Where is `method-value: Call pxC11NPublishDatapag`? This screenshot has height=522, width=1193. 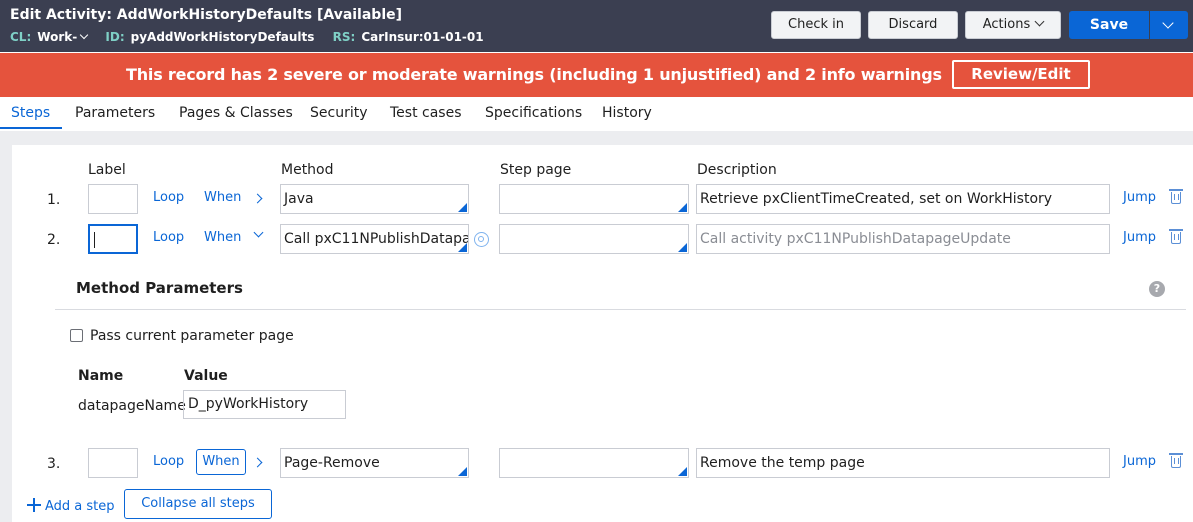
method-value: Call pxC11NPublishDatapag is located at coordinates (376, 239).